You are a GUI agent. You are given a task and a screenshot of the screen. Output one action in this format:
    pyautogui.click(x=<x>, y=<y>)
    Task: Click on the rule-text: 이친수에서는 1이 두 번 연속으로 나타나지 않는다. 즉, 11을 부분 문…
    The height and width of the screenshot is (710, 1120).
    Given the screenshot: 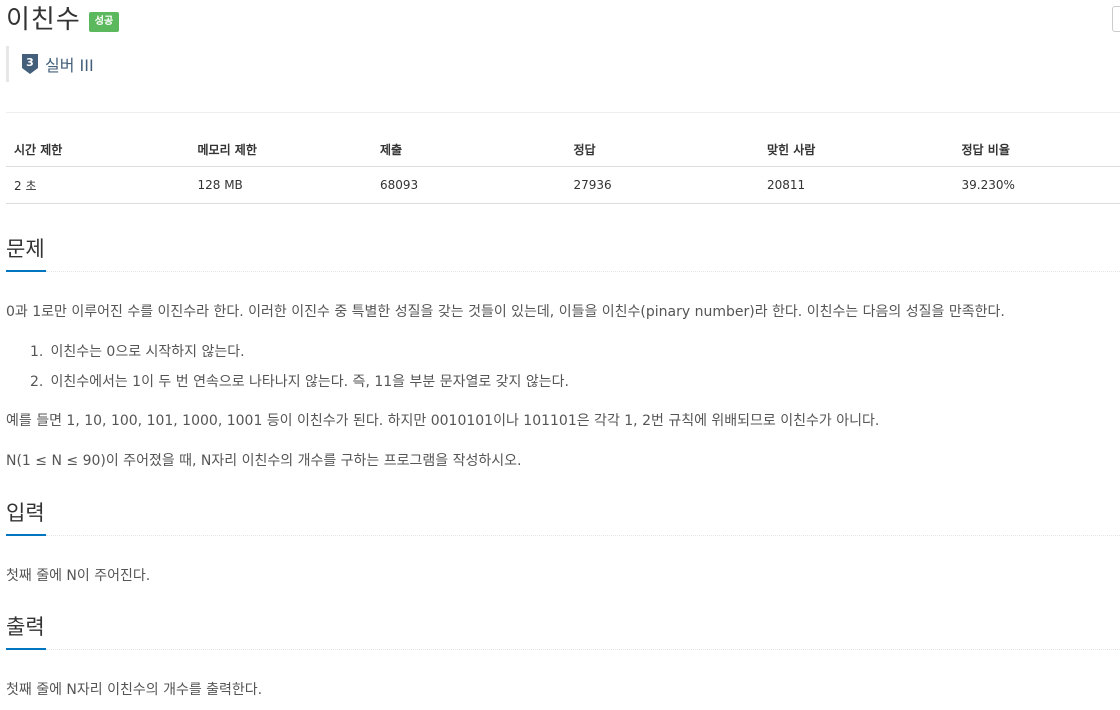 What is the action you would take?
    pyautogui.click(x=309, y=382)
    